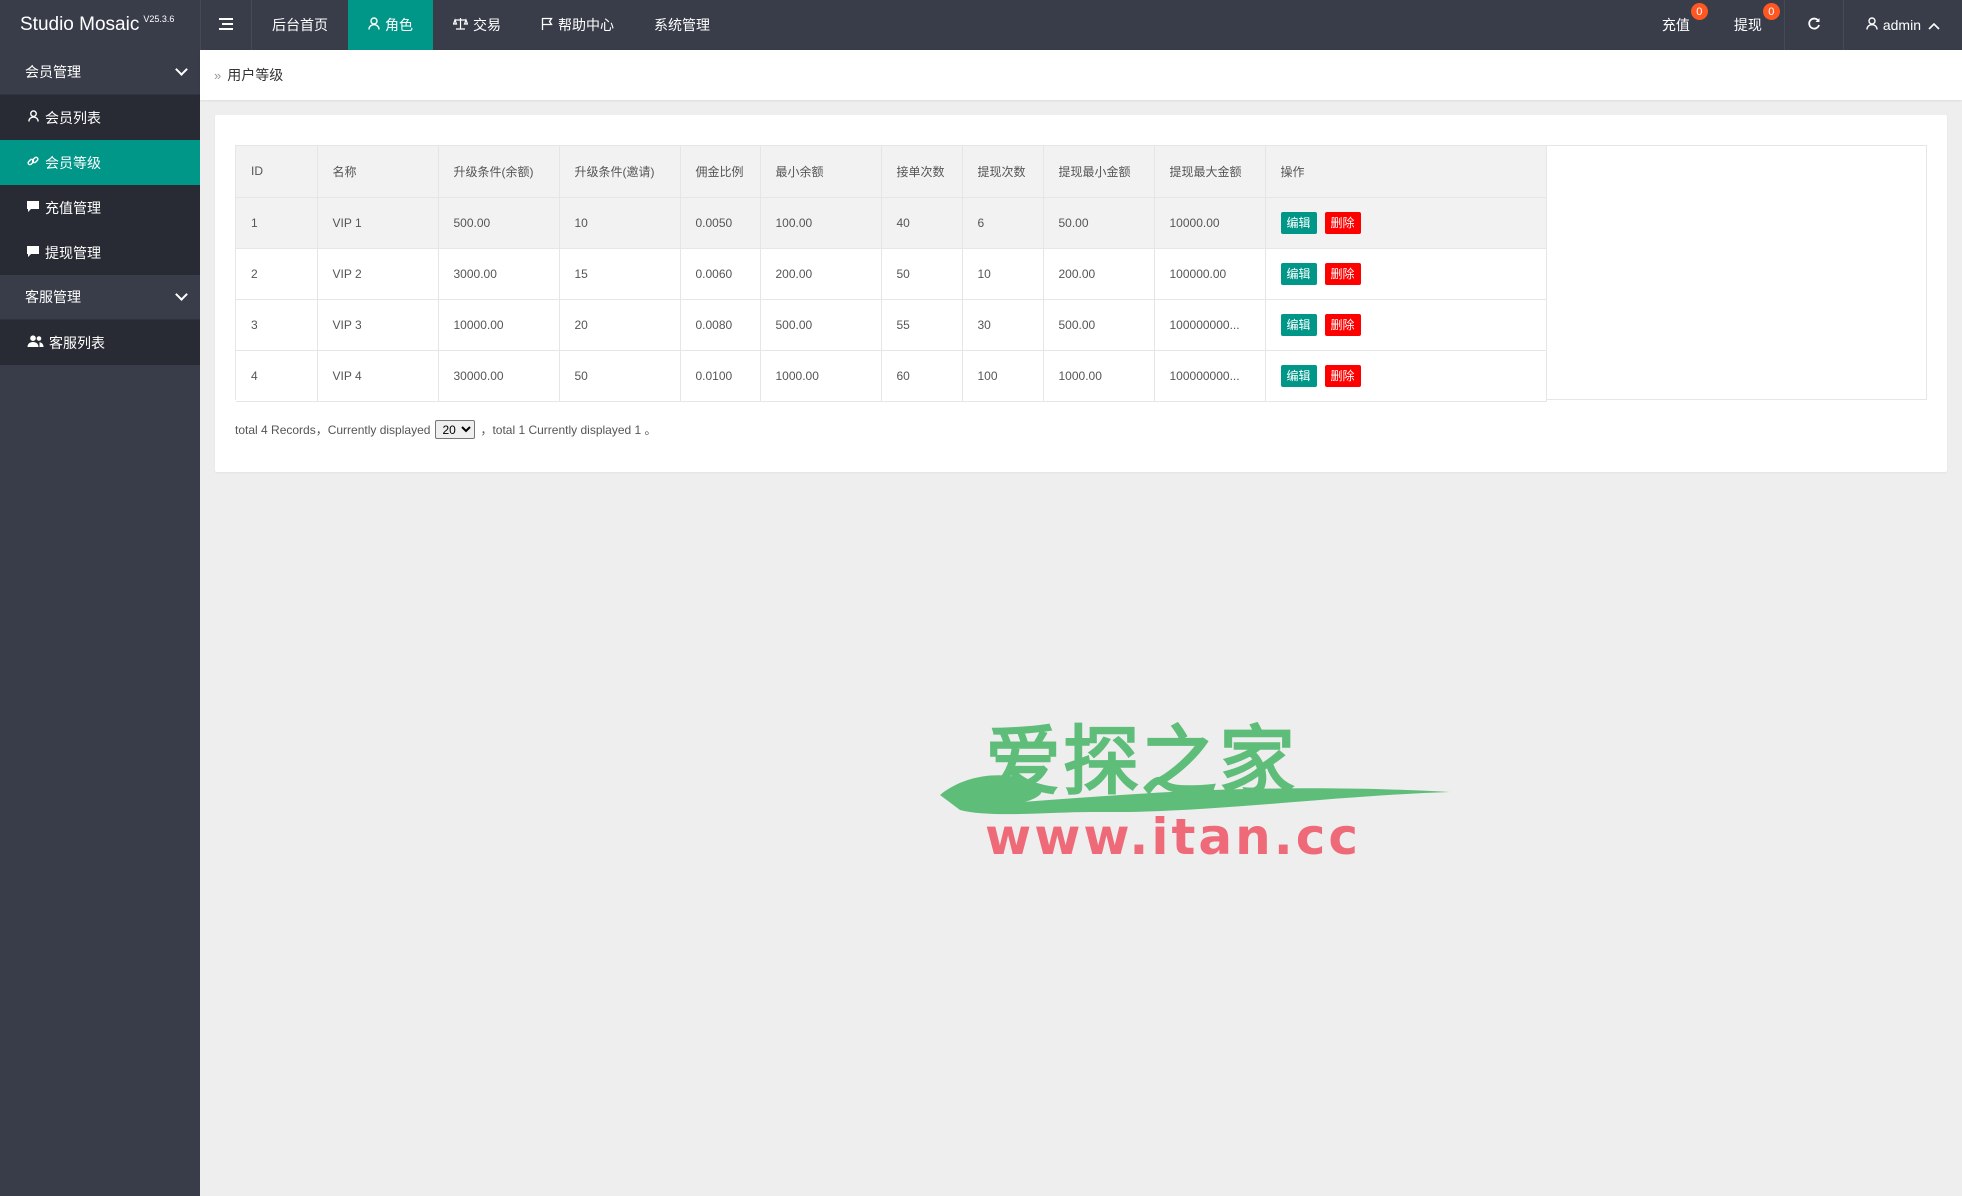 Image resolution: width=1962 pixels, height=1196 pixels. What do you see at coordinates (378, 376) in the screenshot?
I see `cell-name: VIP 4` at bounding box center [378, 376].